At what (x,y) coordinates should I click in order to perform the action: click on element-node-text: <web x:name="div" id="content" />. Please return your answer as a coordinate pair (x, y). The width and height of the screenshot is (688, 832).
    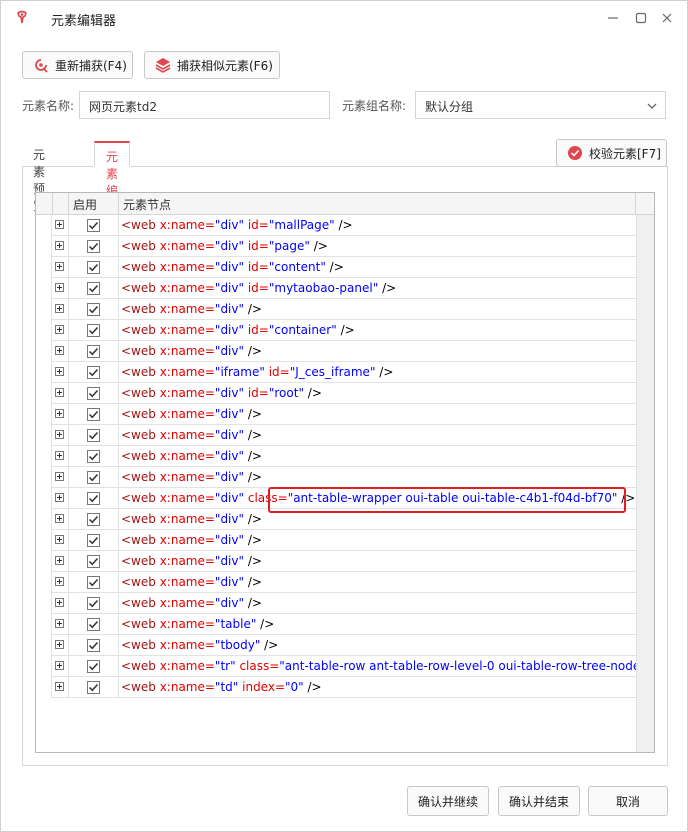
    Looking at the image, I should click on (379, 267).